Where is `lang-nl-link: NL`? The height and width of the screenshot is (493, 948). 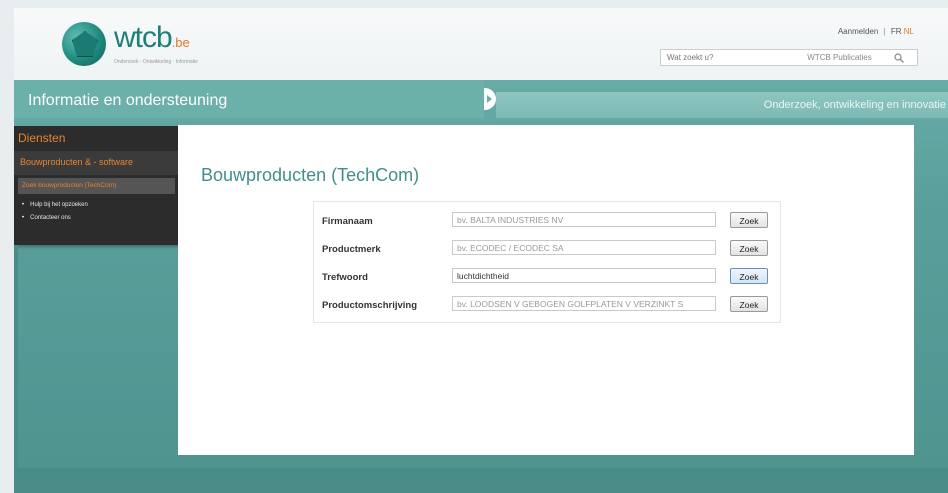
lang-nl-link: NL is located at coordinates (909, 31).